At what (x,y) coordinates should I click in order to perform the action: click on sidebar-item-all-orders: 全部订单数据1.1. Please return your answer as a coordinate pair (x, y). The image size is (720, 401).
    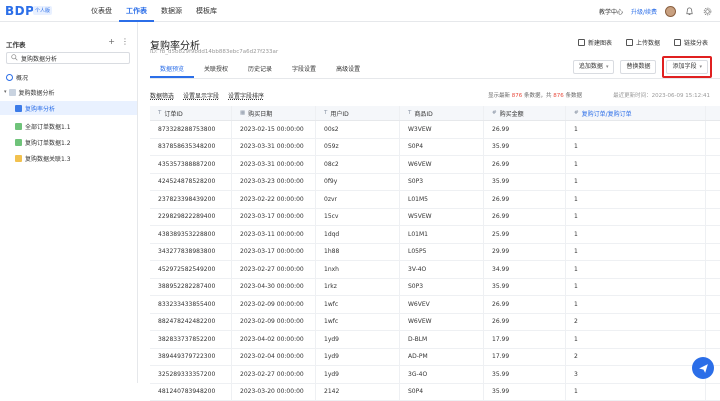
    Looking at the image, I should click on (68, 126).